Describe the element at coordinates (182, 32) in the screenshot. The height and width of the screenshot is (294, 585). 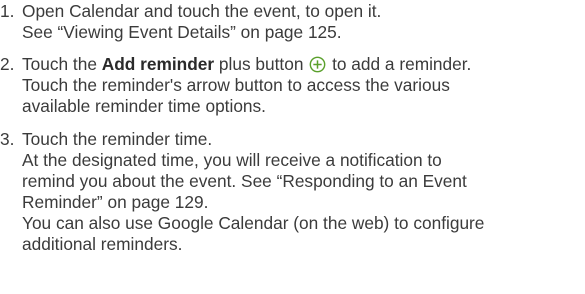
I see `step-1-line-2: See “Viewing Event Details” on page 125.` at that location.